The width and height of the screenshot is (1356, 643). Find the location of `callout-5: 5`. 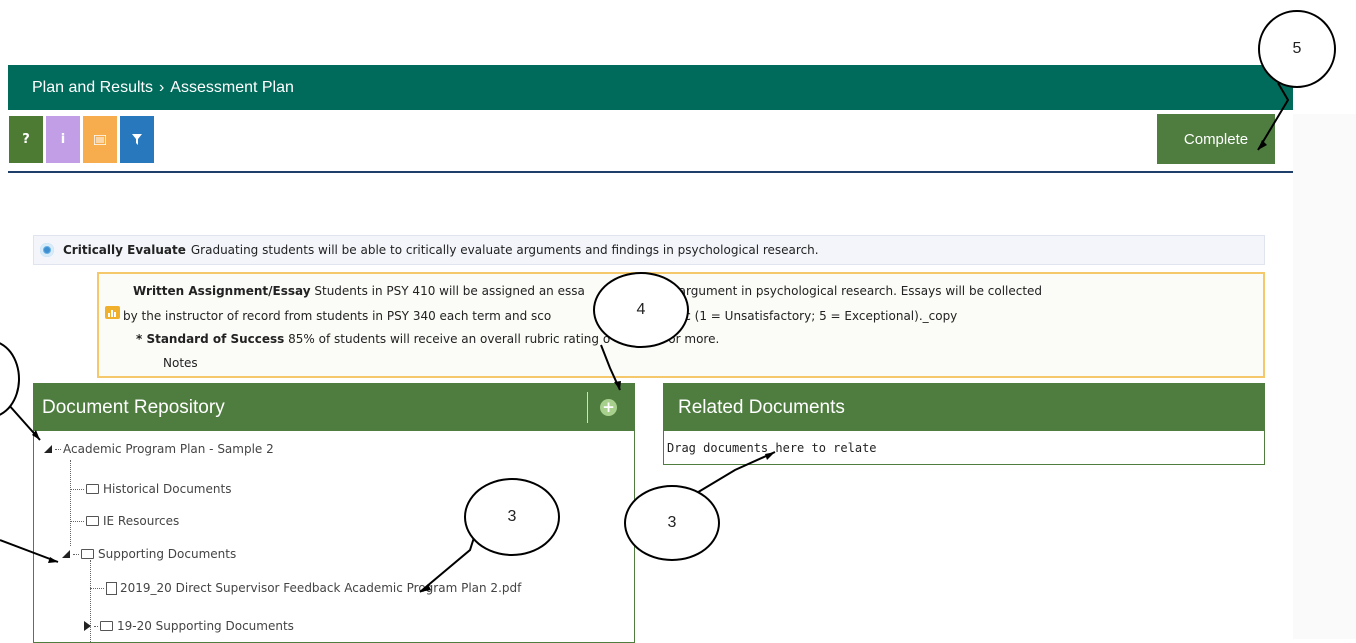

callout-5: 5 is located at coordinates (1297, 49).